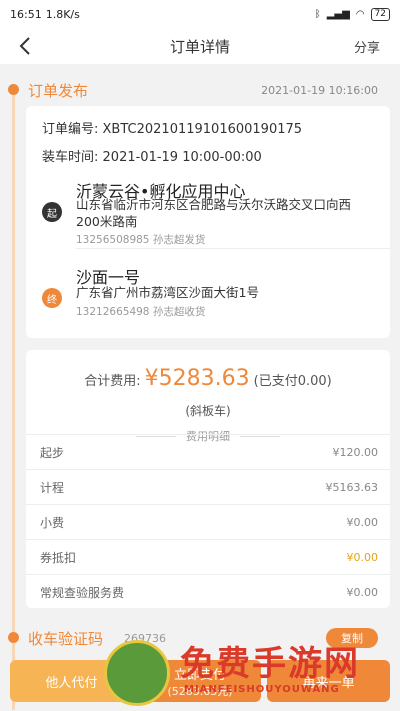  I want to click on order-section-title: 订单发布, so click(58, 91).